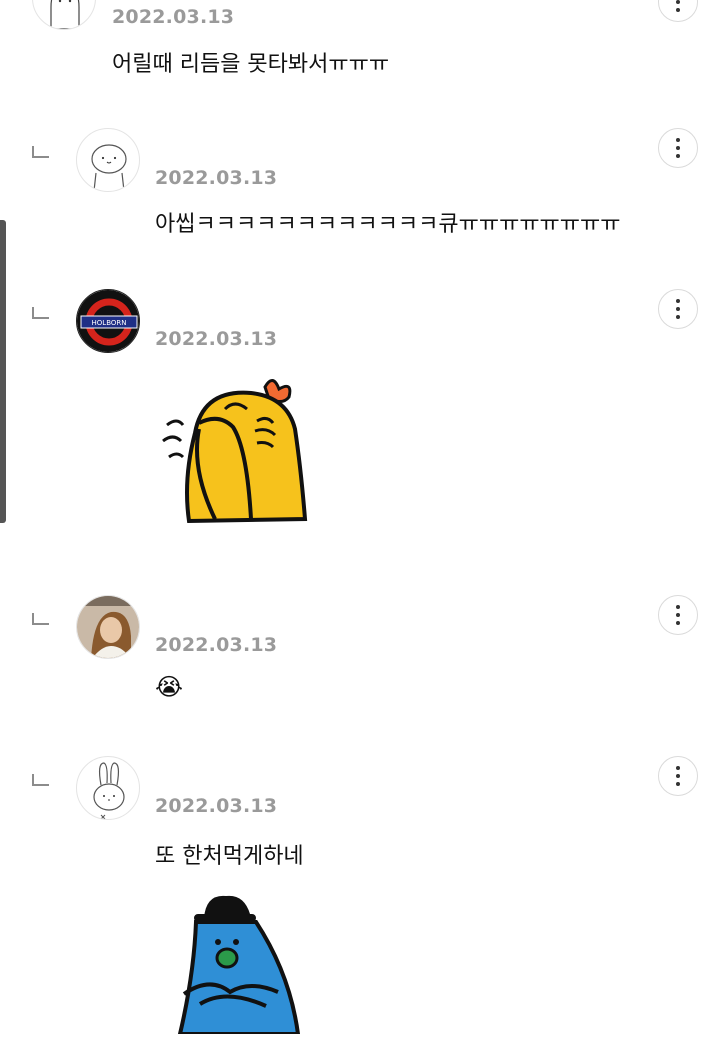 This screenshot has width=720, height=1038. What do you see at coordinates (360, 660) in the screenshot?
I see `comment-reply: 2022.03.13 😭` at bounding box center [360, 660].